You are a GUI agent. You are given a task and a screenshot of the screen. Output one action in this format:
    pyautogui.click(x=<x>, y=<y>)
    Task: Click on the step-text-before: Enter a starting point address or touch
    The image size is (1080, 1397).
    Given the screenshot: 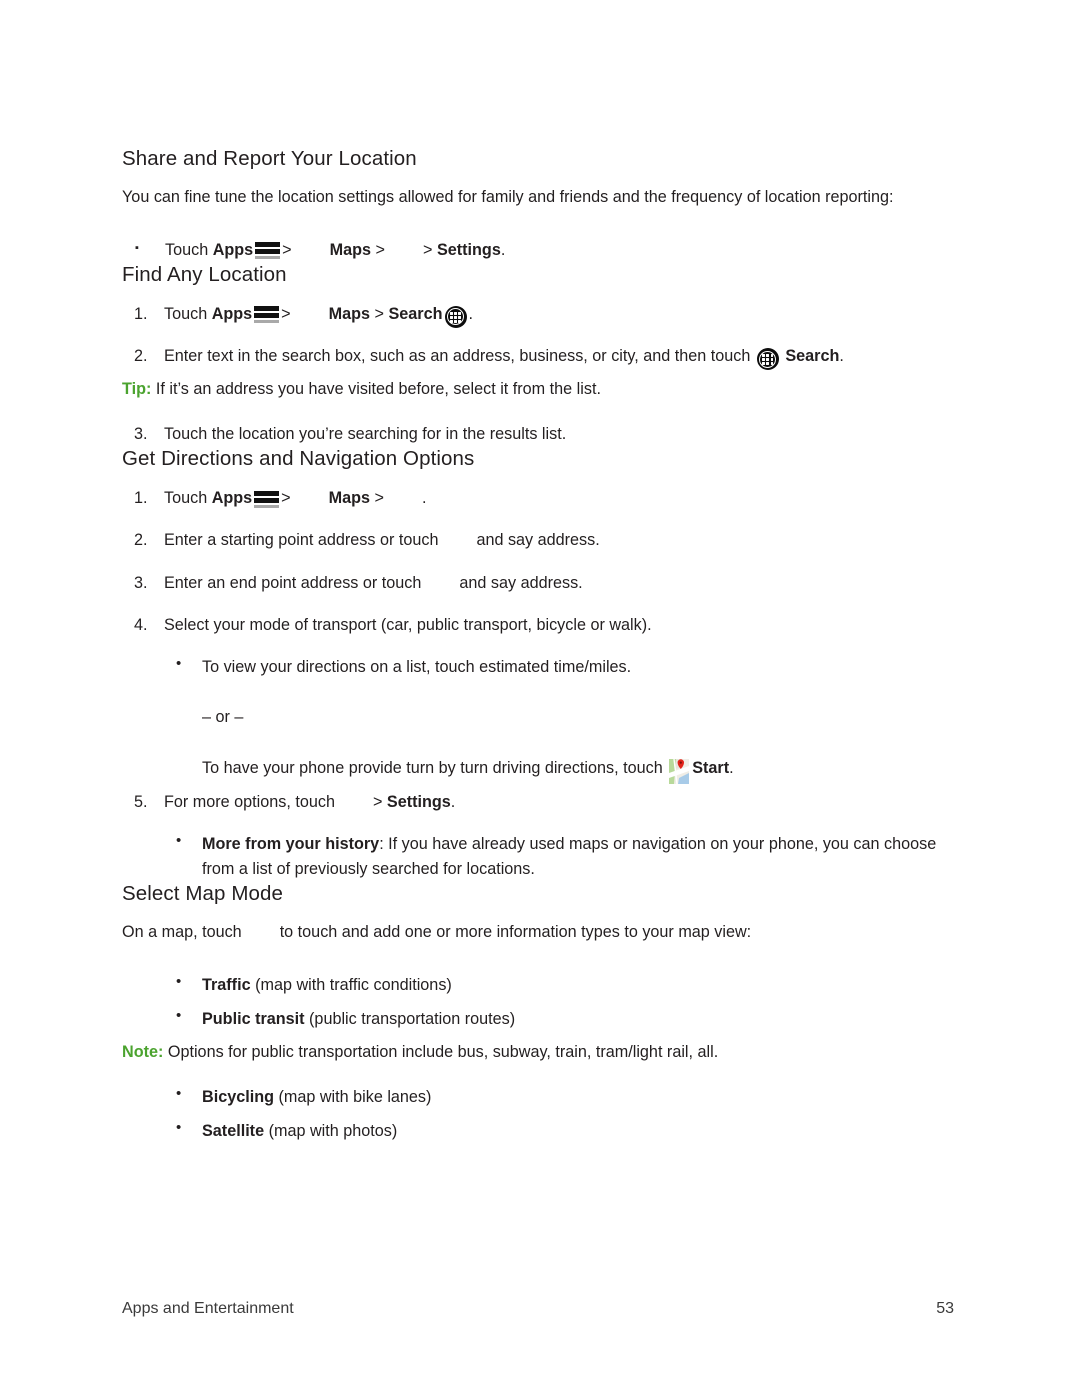 What is the action you would take?
    pyautogui.click(x=301, y=540)
    